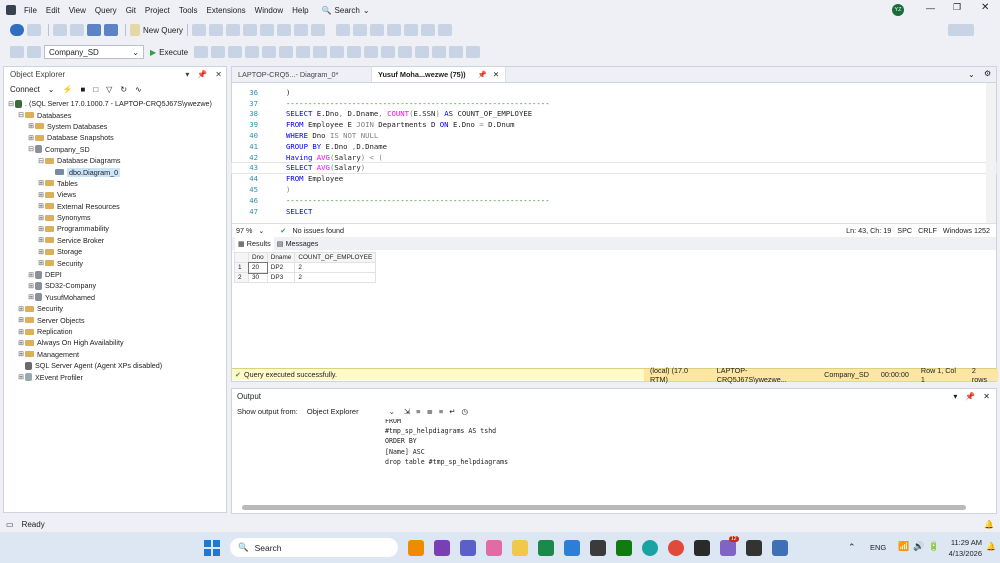 This screenshot has height=563, width=1000. What do you see at coordinates (201, 52) in the screenshot?
I see `stop-button` at bounding box center [201, 52].